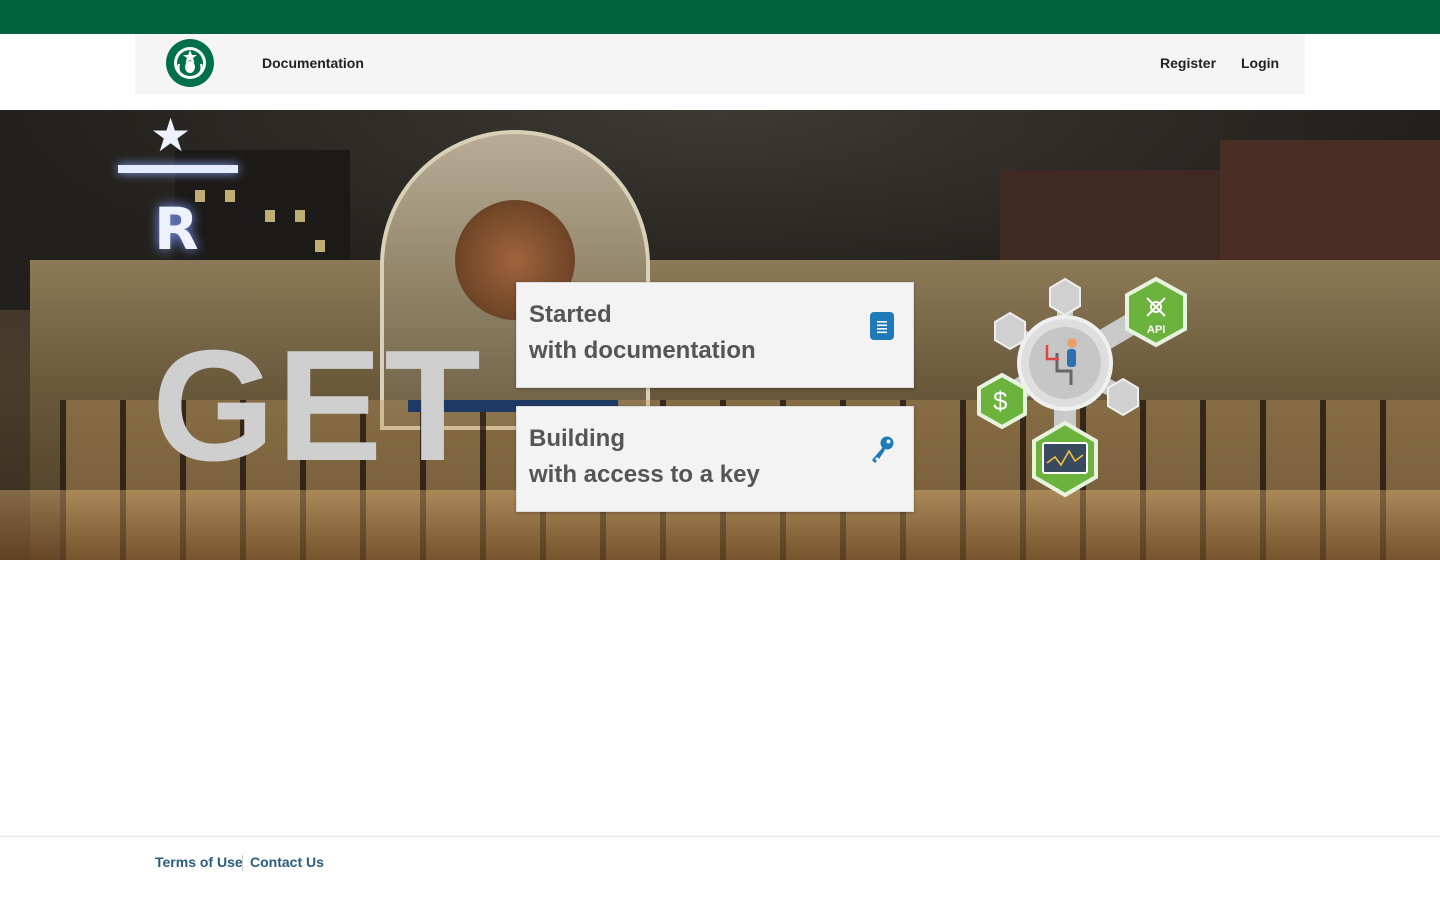 The width and height of the screenshot is (1440, 900). Describe the element at coordinates (178, 169) in the screenshot. I see `background-sign-bar` at that location.